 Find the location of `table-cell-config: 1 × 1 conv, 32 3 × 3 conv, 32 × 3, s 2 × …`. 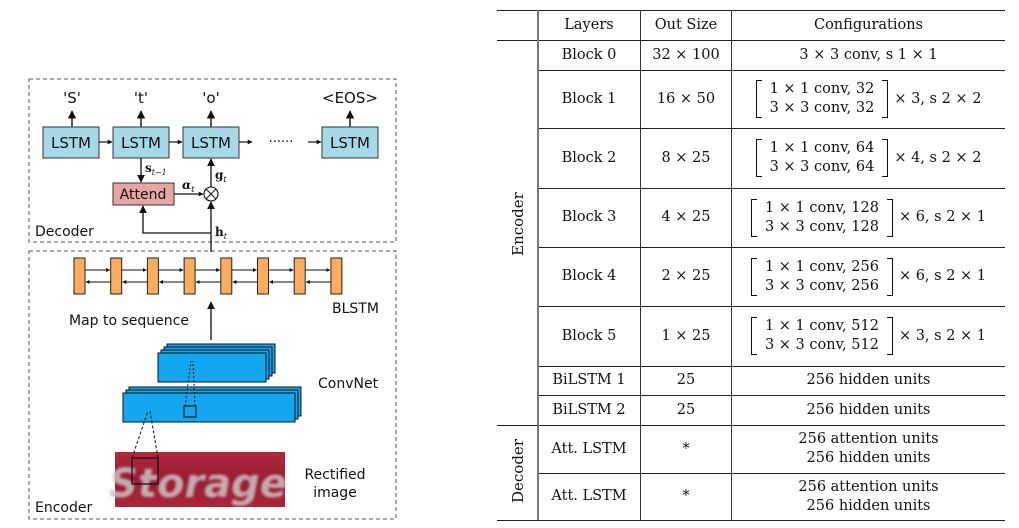

table-cell-config: 1 × 1 conv, 32 3 × 3 conv, 32 × 3, s 2 × … is located at coordinates (868, 99).